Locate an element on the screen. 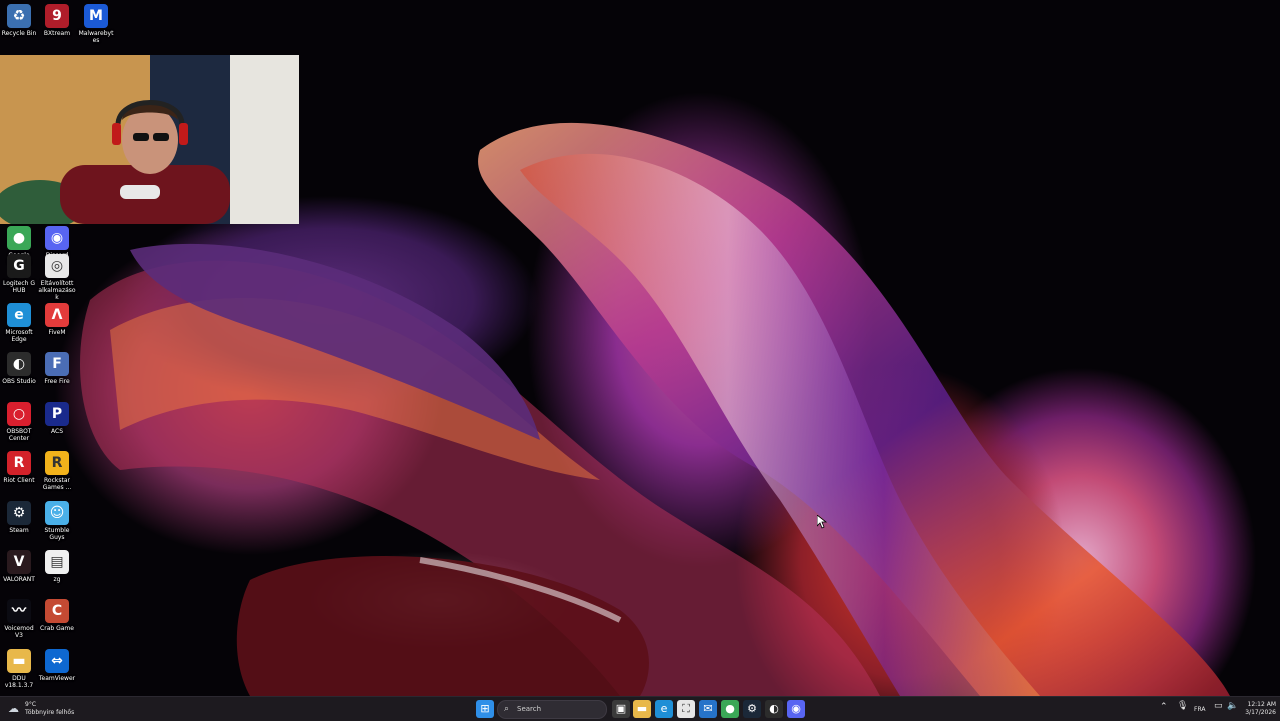 The height and width of the screenshot is (721, 1280). file-icon: ▤ is located at coordinates (57, 562).